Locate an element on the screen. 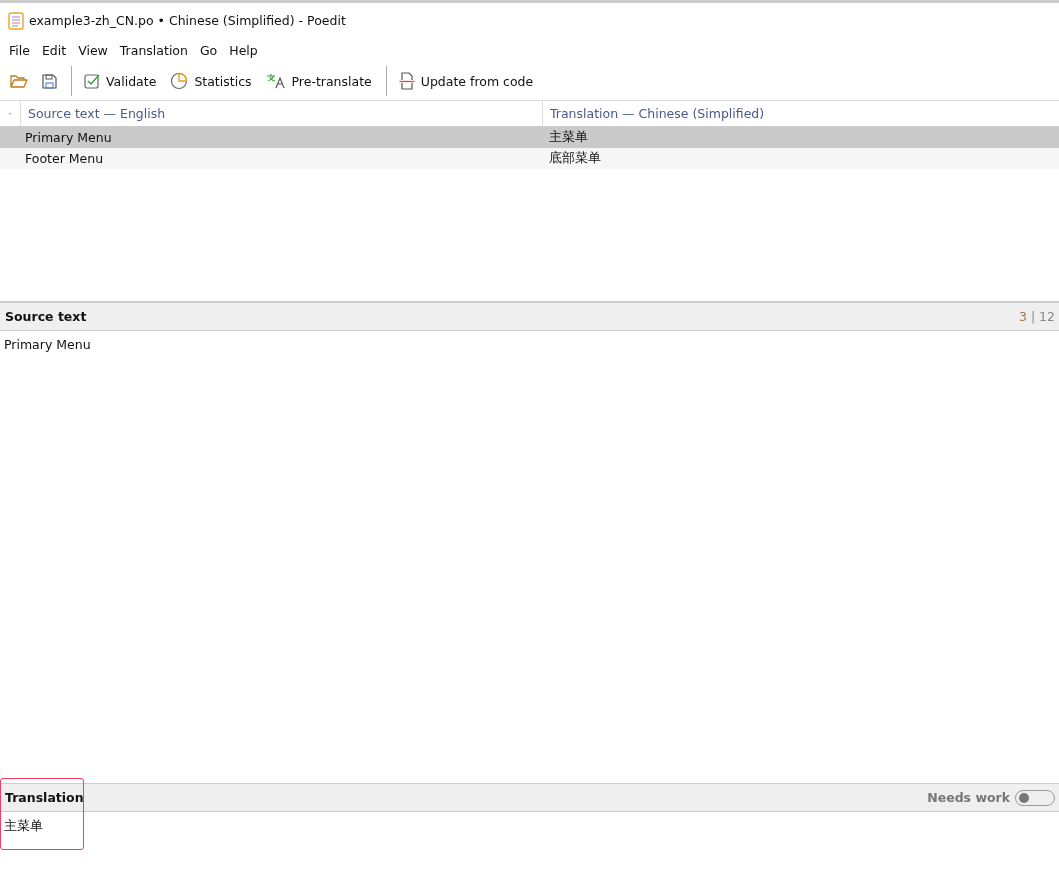 Image resolution: width=1059 pixels, height=875 pixels. panel-title: Translation is located at coordinates (44, 797).